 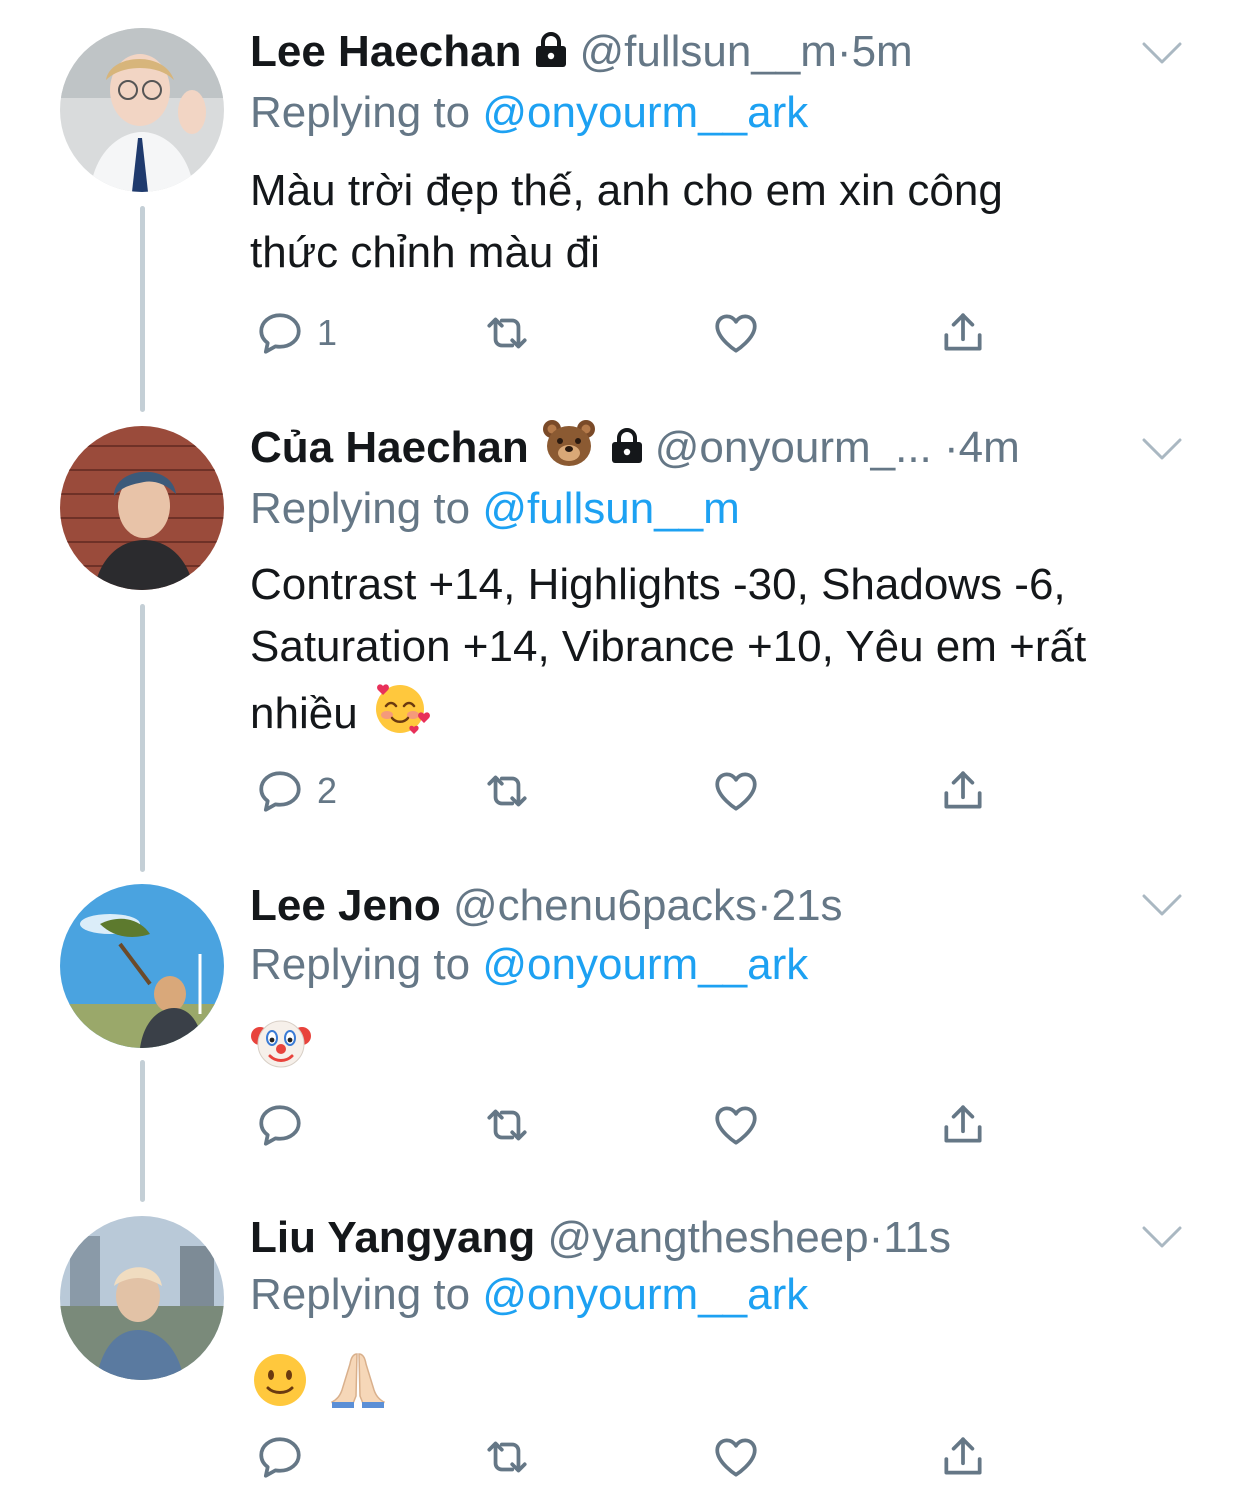 What do you see at coordinates (882, 51) in the screenshot?
I see `timestamp: 5m` at bounding box center [882, 51].